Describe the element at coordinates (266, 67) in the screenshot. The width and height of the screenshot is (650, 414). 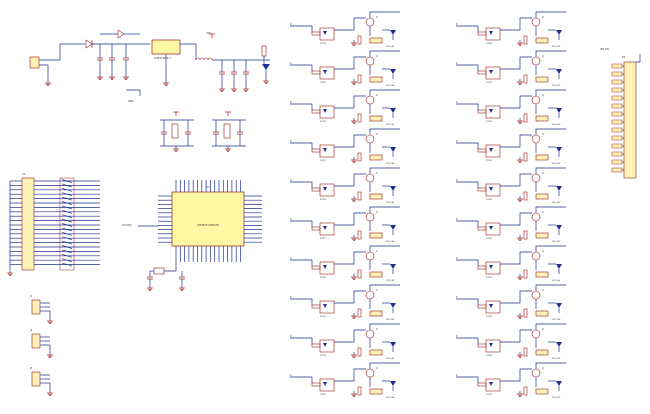
I see `power-led` at that location.